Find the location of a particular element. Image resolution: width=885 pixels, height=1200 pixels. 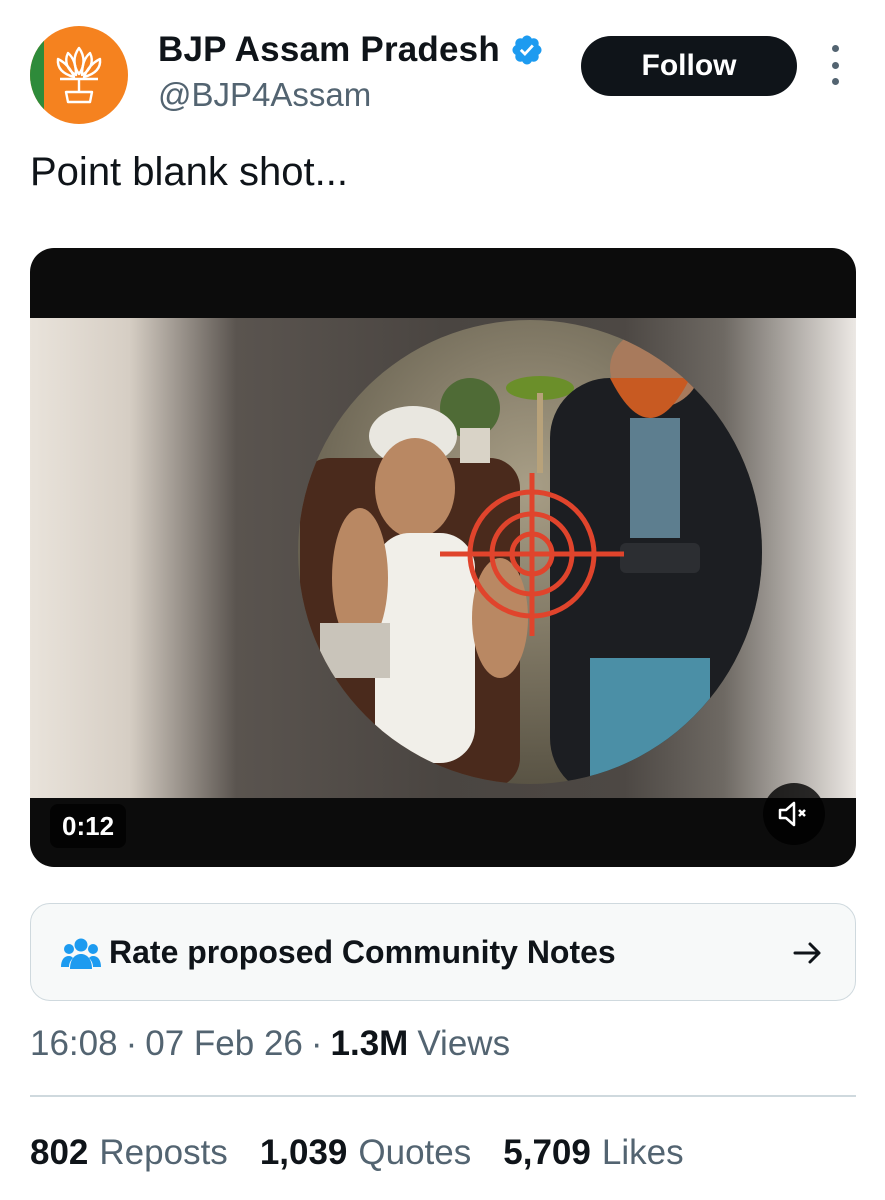

engagement-stats: 802 Reposts 1,039 Quotes 5,709 Likes is located at coordinates (373, 1153).